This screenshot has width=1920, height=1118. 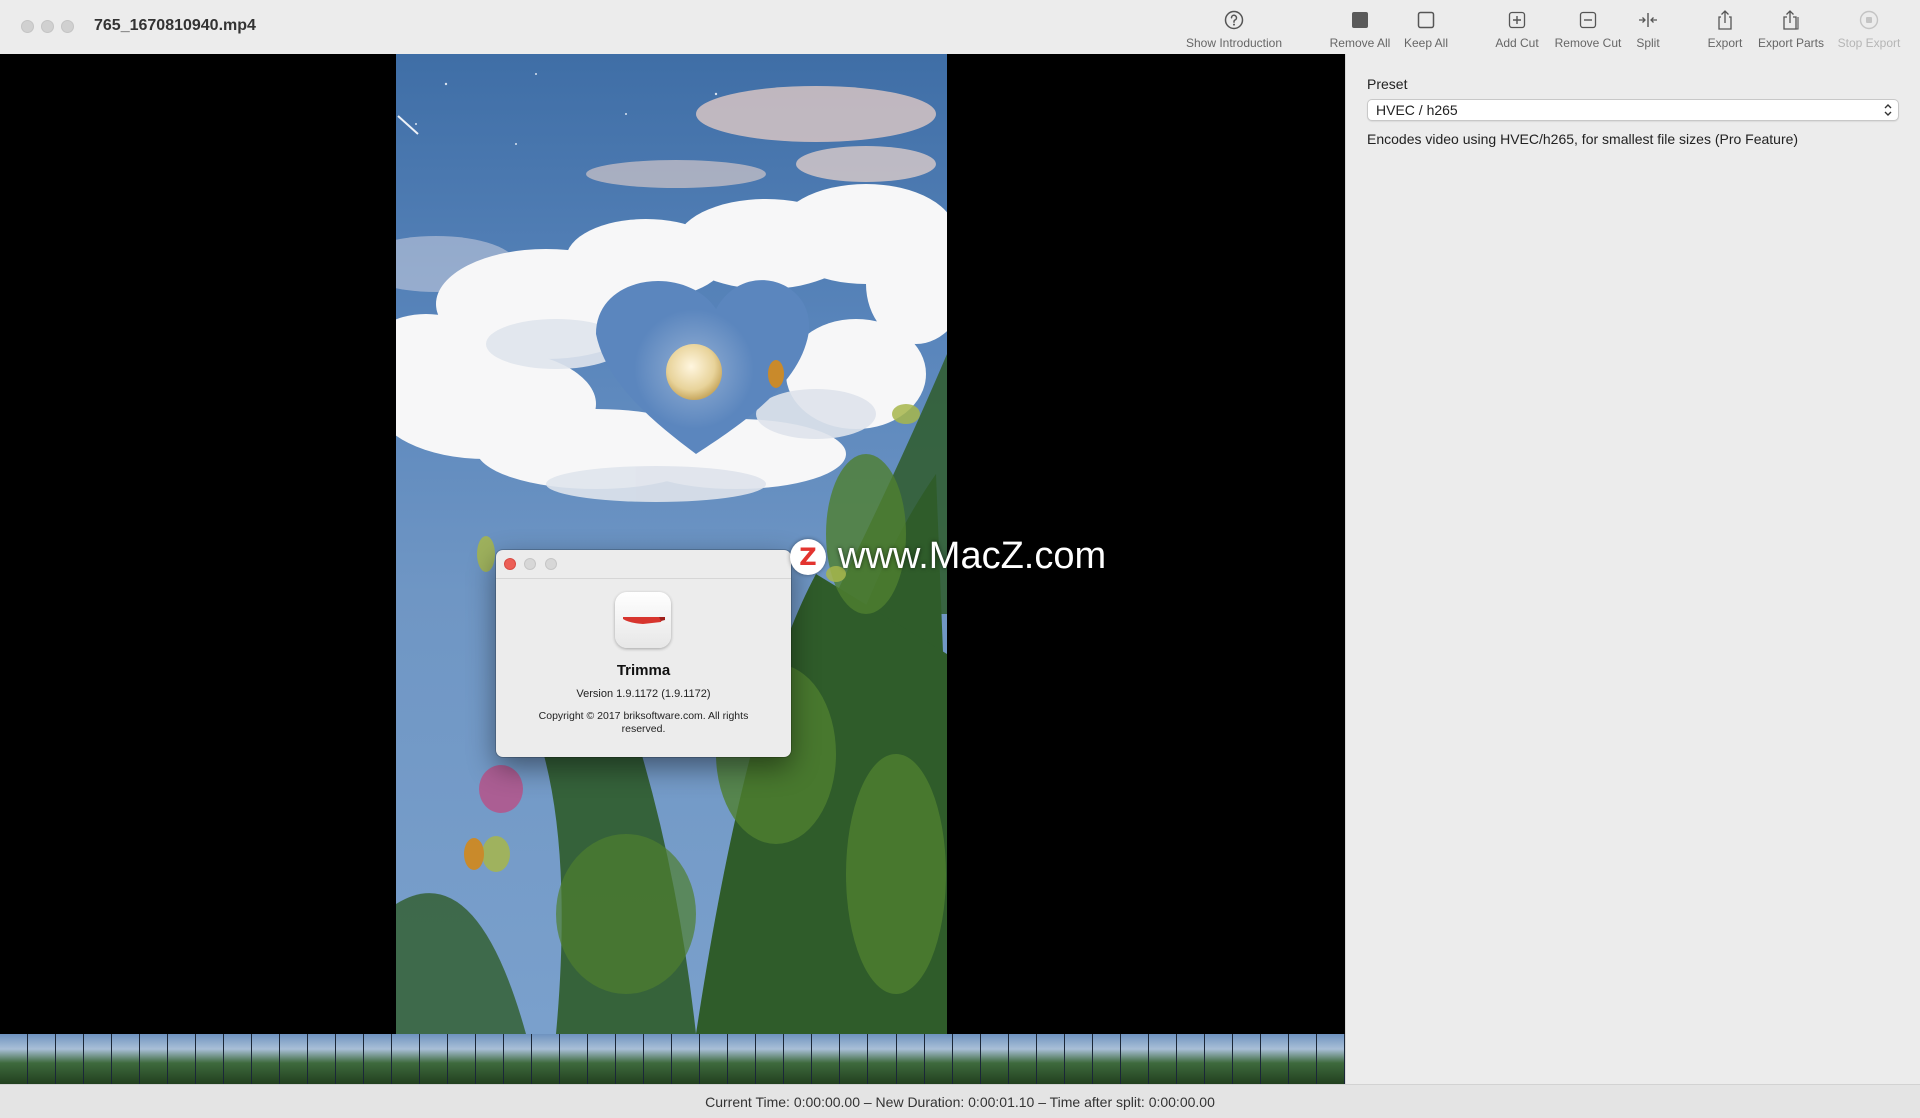 I want to click on stop-circle-icon, so click(x=1869, y=20).